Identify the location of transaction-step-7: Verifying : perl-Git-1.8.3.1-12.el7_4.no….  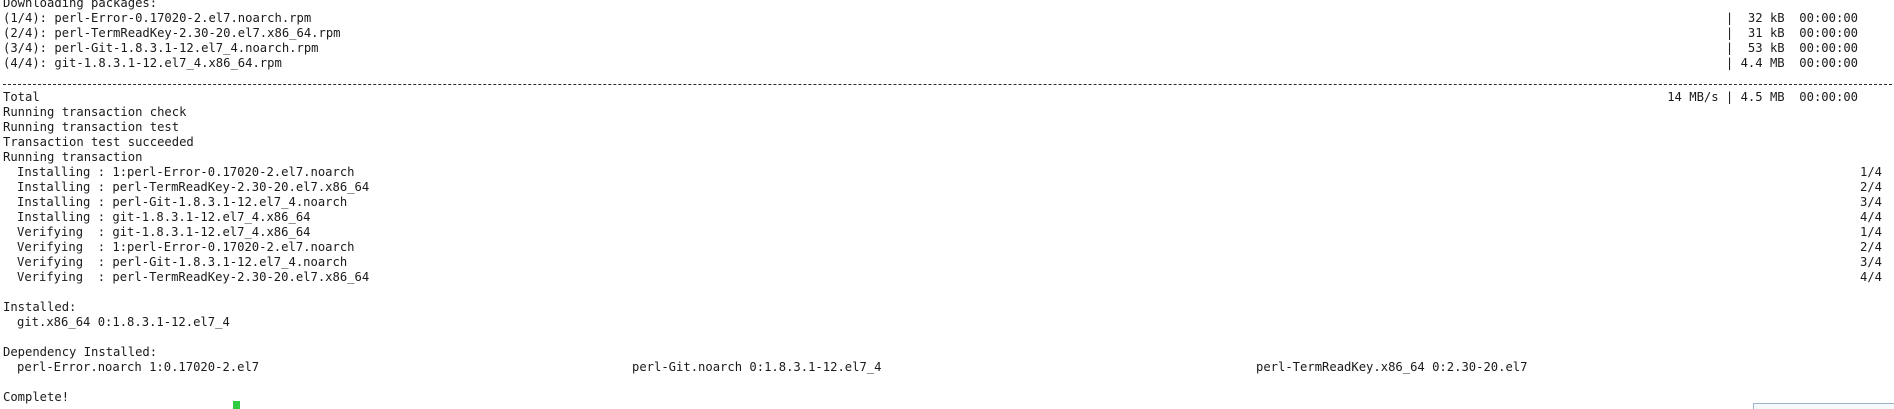
(182, 262).